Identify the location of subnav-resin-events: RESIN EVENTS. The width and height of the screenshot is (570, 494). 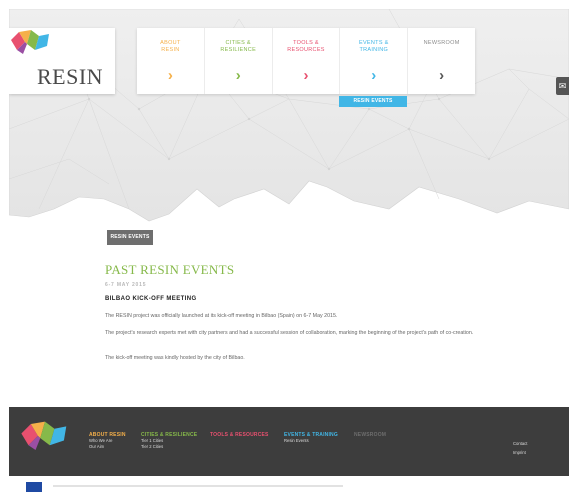
(373, 101).